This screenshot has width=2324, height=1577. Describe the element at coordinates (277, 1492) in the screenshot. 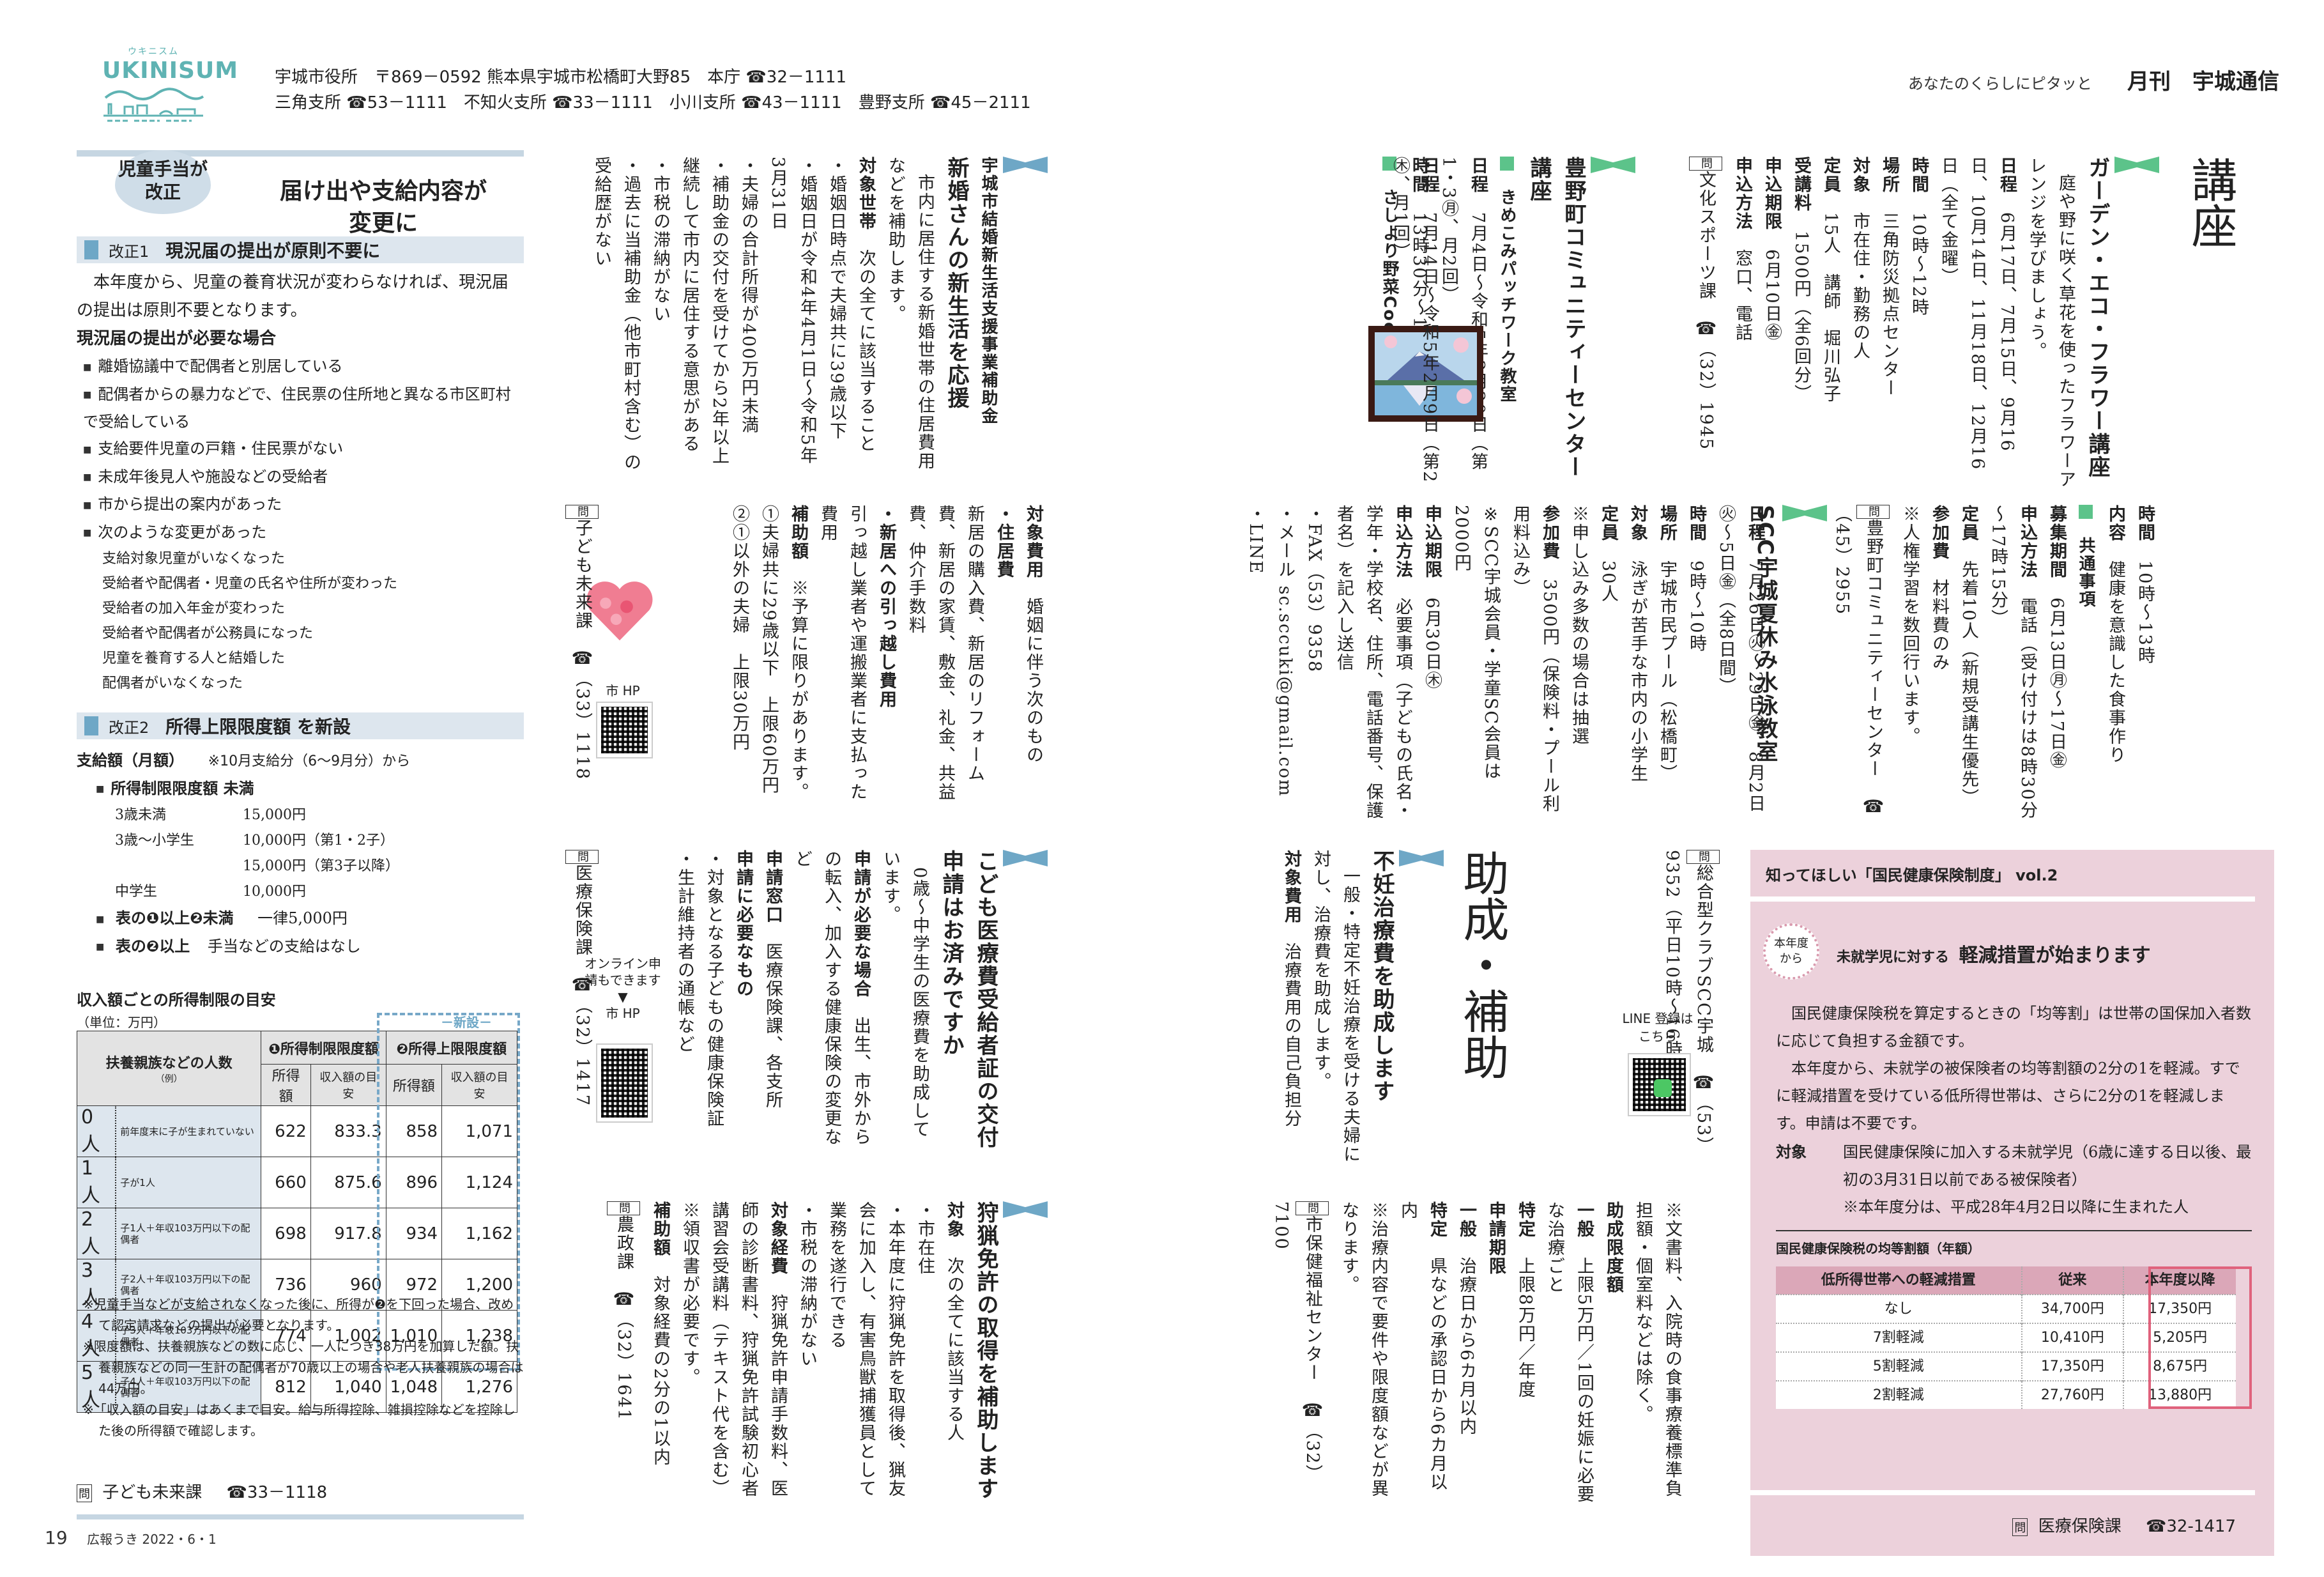

I see `contact-tel: ☎33－1118` at that location.